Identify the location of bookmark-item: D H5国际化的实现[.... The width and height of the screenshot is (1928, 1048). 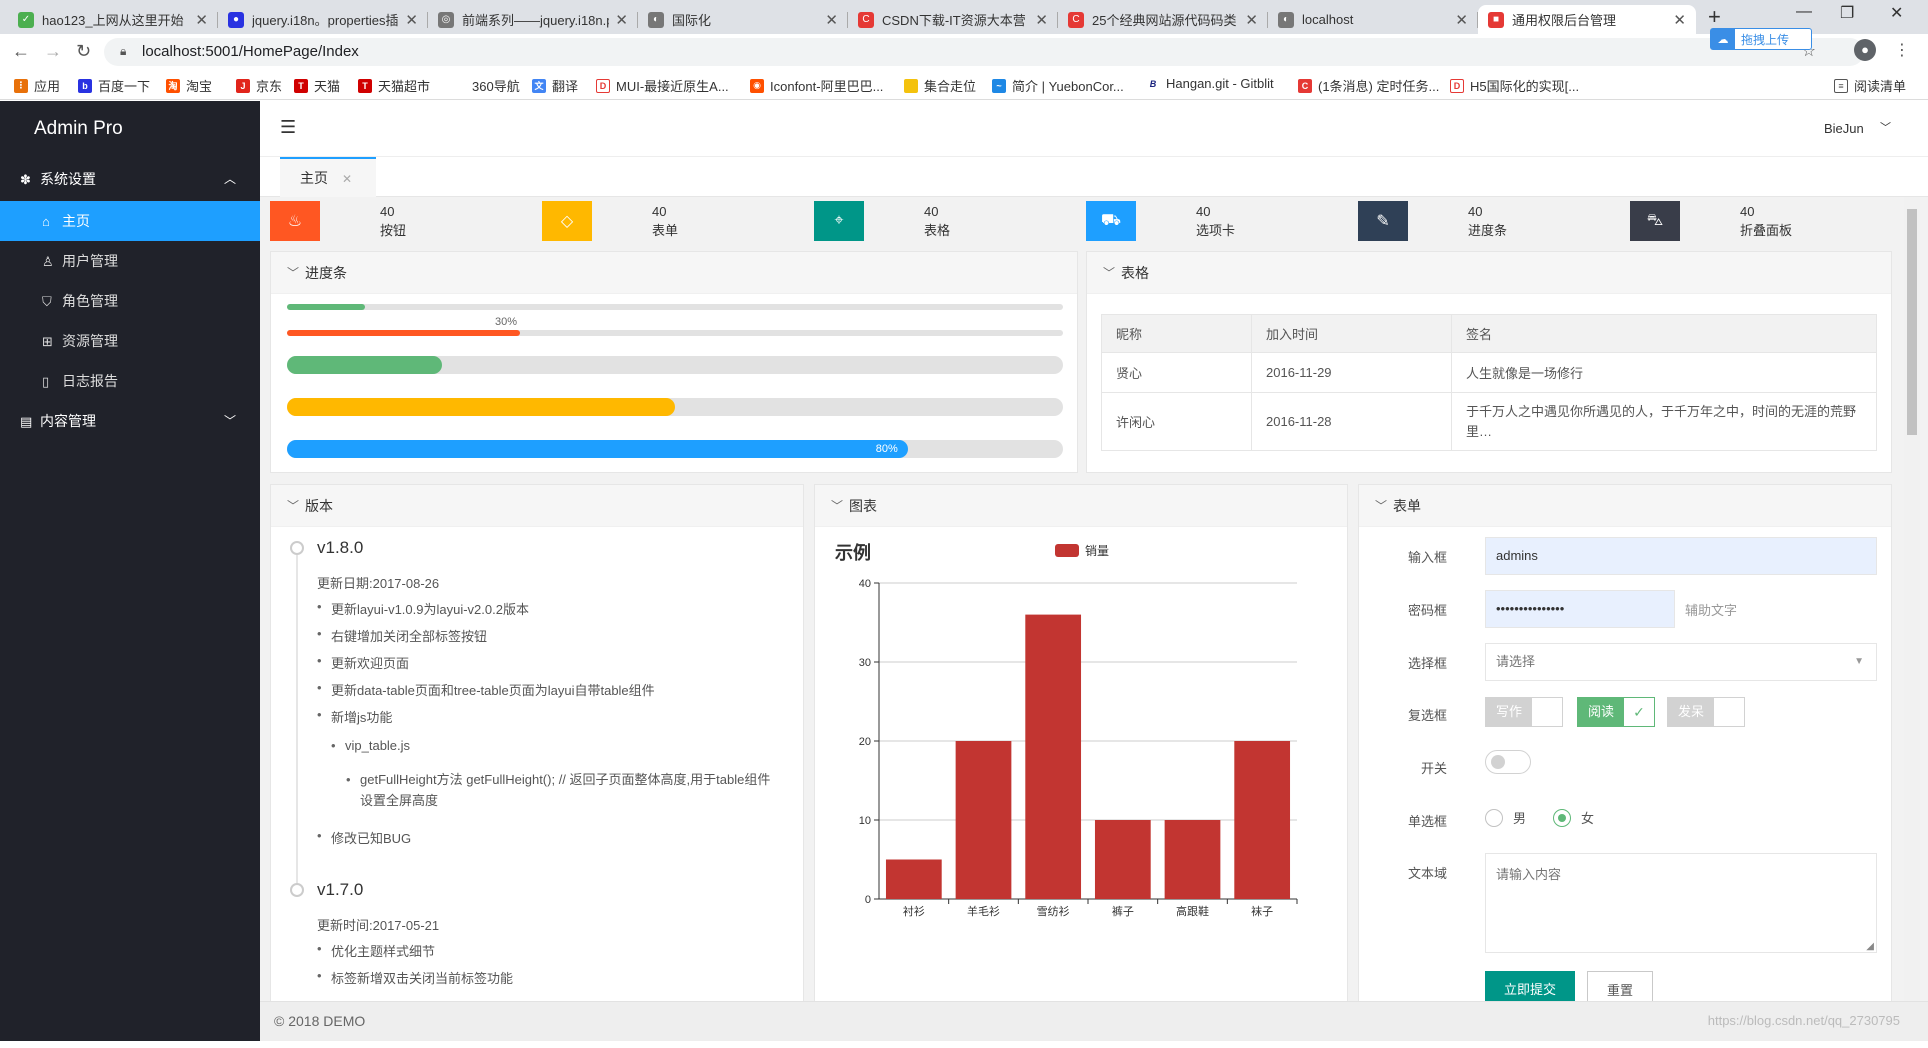
(1514, 85).